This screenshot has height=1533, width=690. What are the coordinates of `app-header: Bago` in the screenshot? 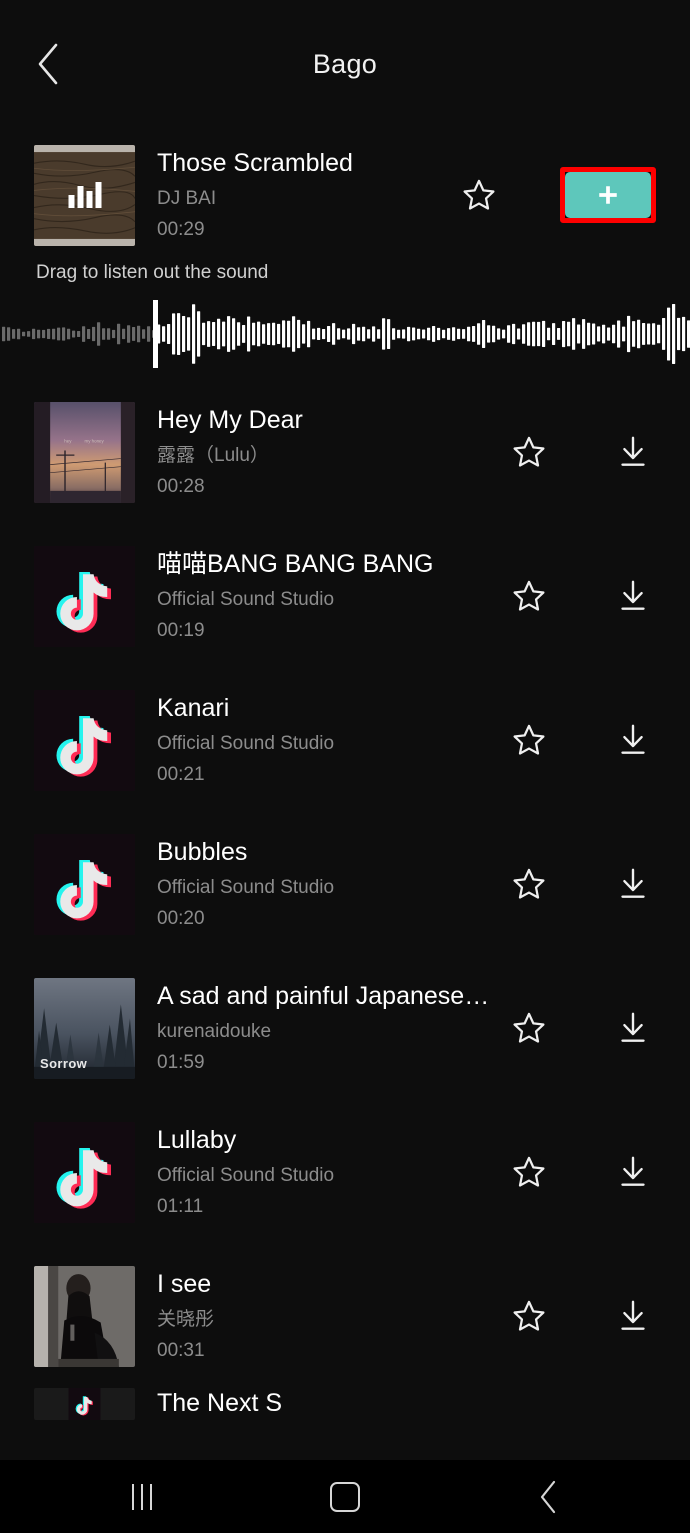 It's located at (345, 64).